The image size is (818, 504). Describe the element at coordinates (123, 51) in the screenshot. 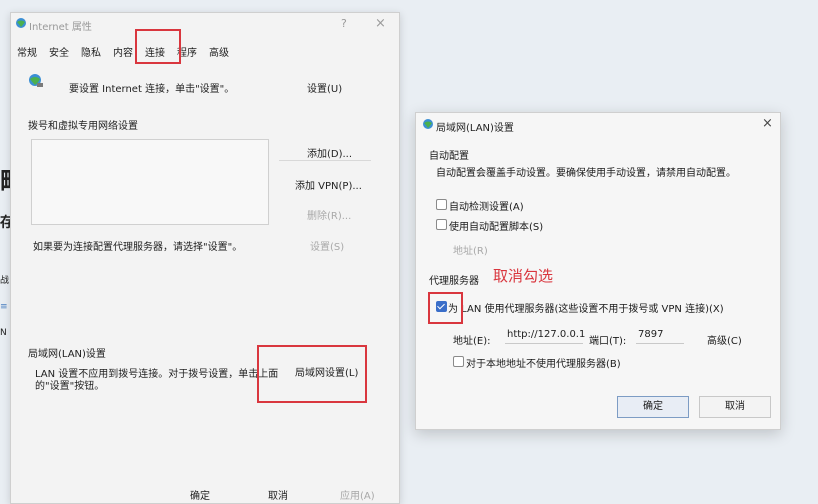

I see `tab-content: 内容` at that location.